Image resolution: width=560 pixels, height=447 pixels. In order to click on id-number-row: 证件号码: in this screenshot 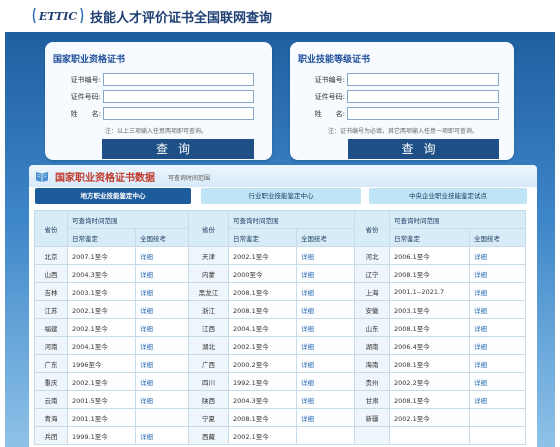, I will do `click(158, 97)`.